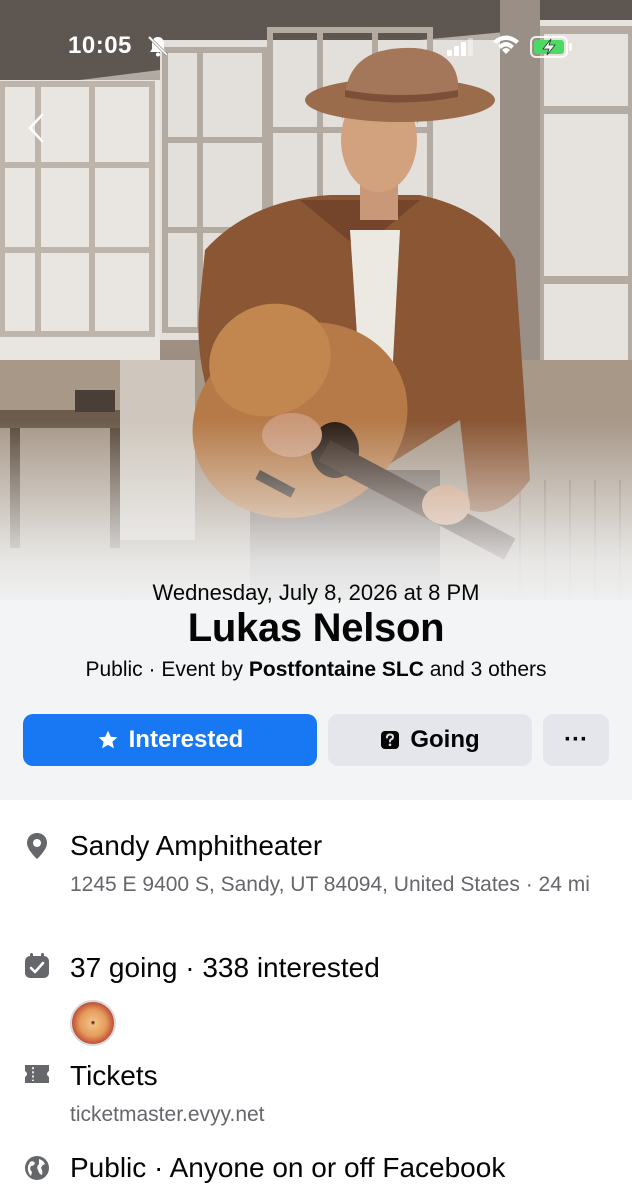 The height and width of the screenshot is (1200, 632). Describe the element at coordinates (316, 48) in the screenshot. I see `status-bar: 10:05` at that location.